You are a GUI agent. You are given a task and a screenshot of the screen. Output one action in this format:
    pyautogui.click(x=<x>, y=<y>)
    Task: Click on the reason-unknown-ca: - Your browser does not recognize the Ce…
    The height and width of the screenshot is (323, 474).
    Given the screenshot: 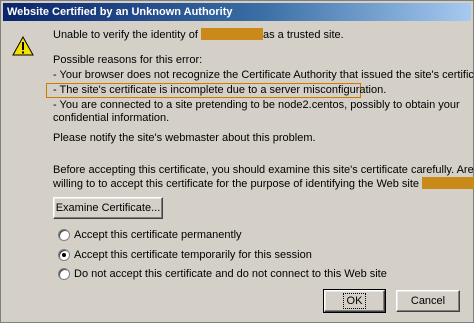 What is the action you would take?
    pyautogui.click(x=263, y=75)
    